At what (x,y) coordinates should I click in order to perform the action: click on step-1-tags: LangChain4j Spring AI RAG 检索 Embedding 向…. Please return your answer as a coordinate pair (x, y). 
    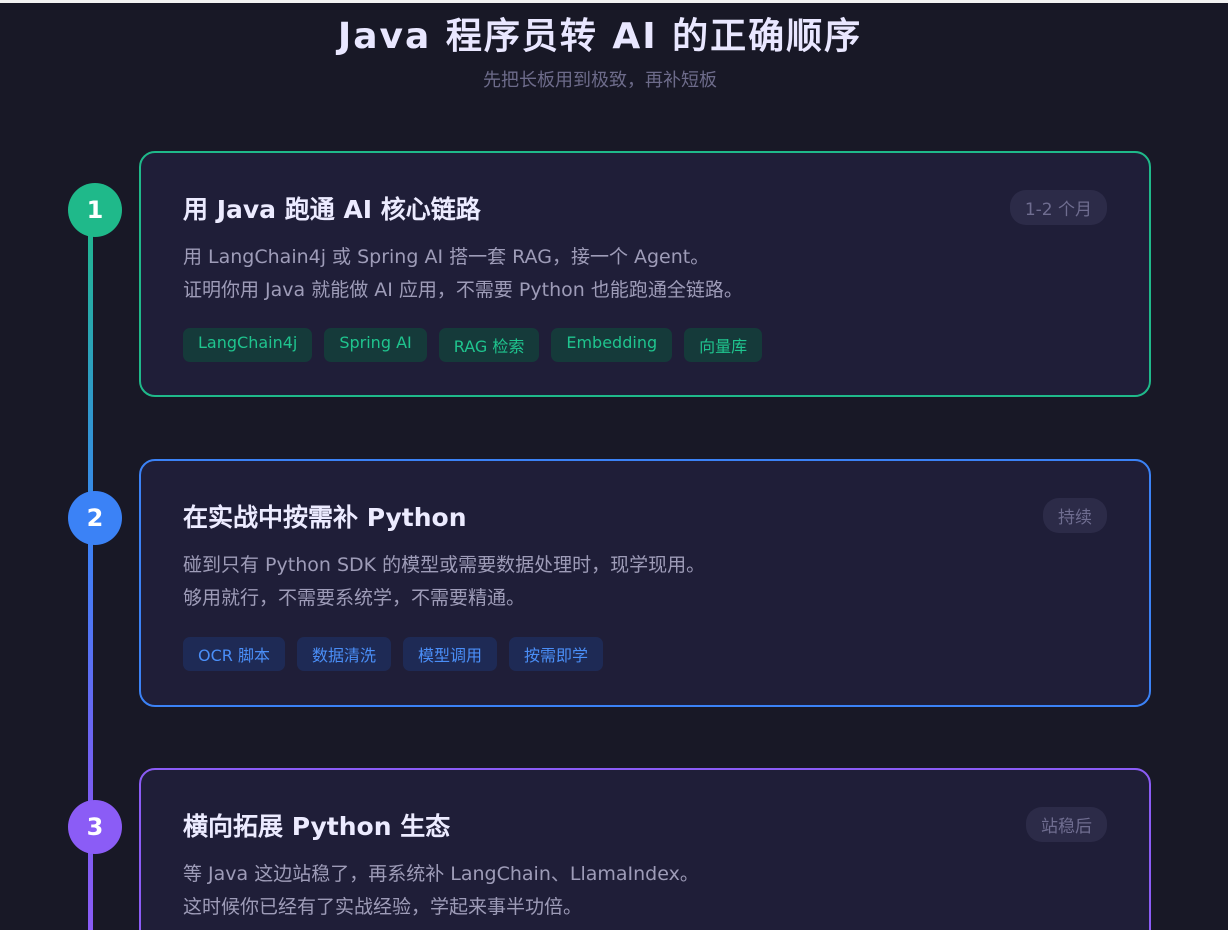
    Looking at the image, I should click on (473, 345).